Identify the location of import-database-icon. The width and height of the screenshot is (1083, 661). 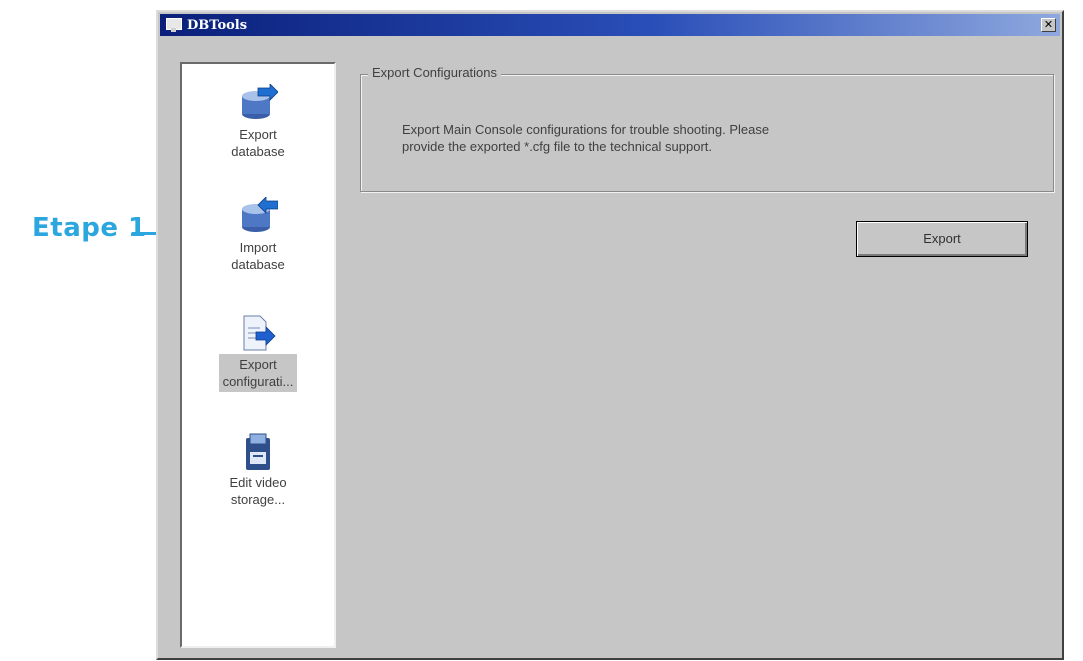
(258, 216).